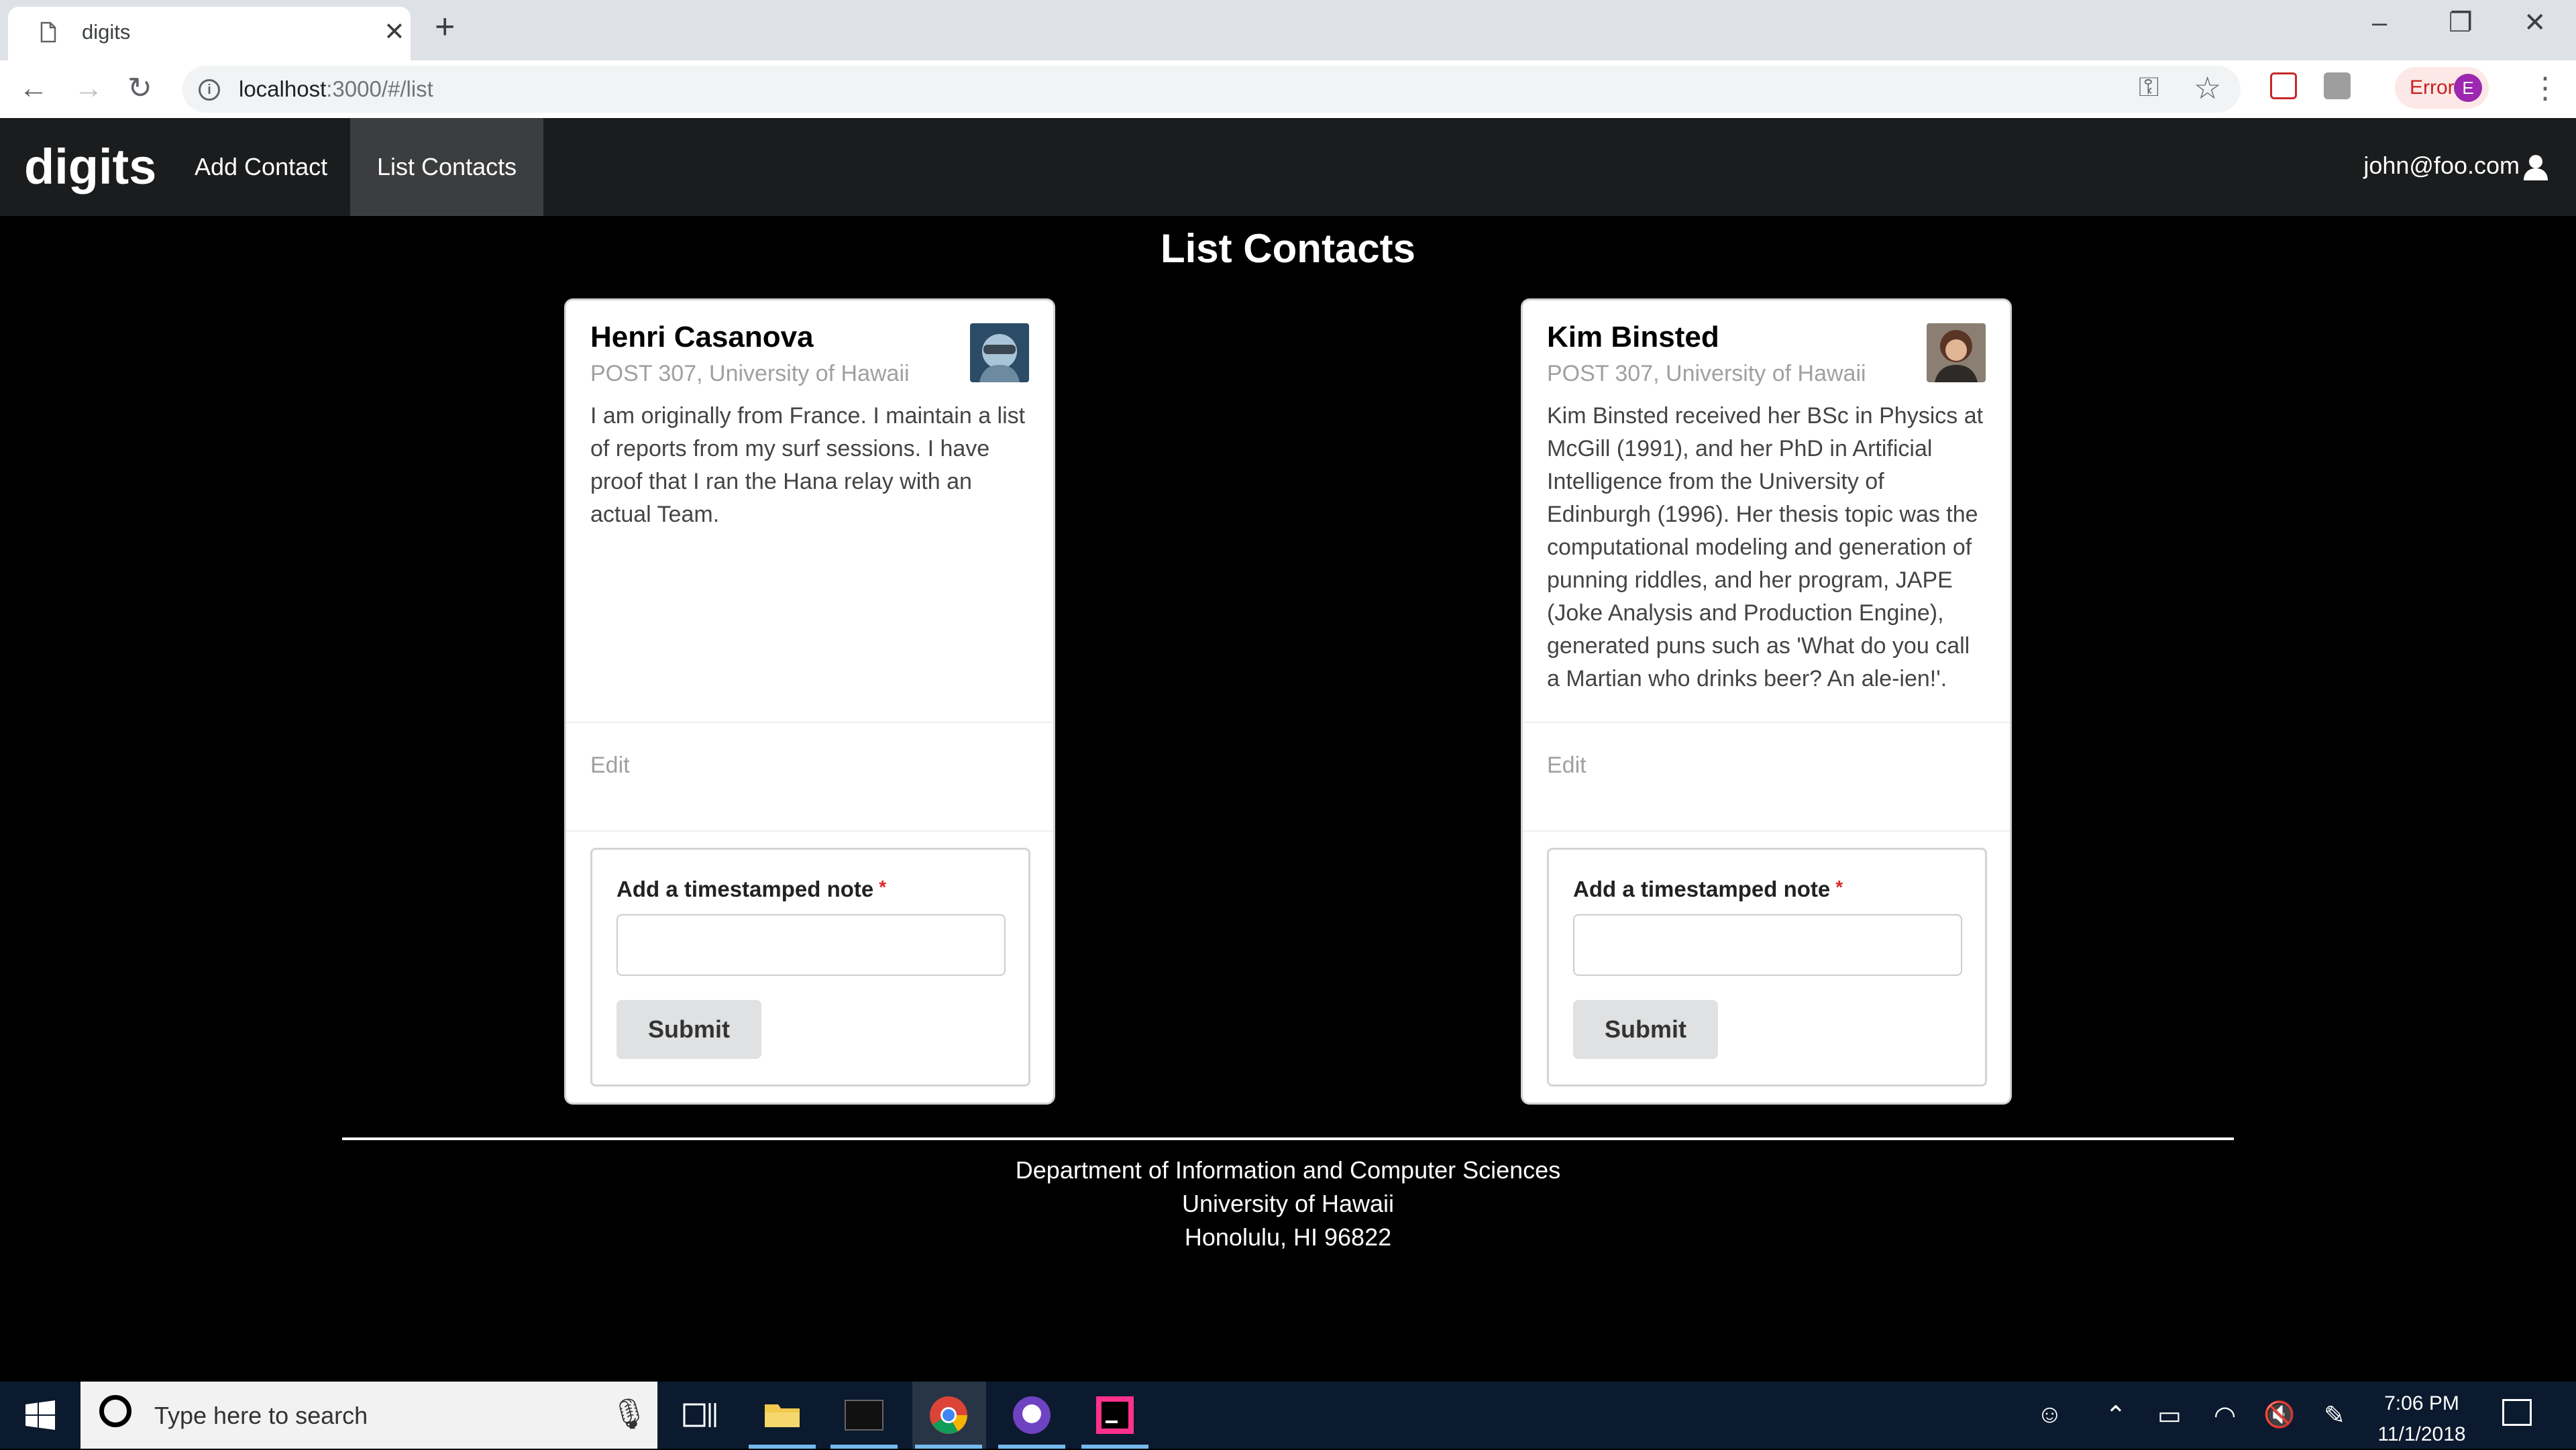 The height and width of the screenshot is (1450, 2576). Describe the element at coordinates (2517, 1412) in the screenshot. I see `notification-icon` at that location.